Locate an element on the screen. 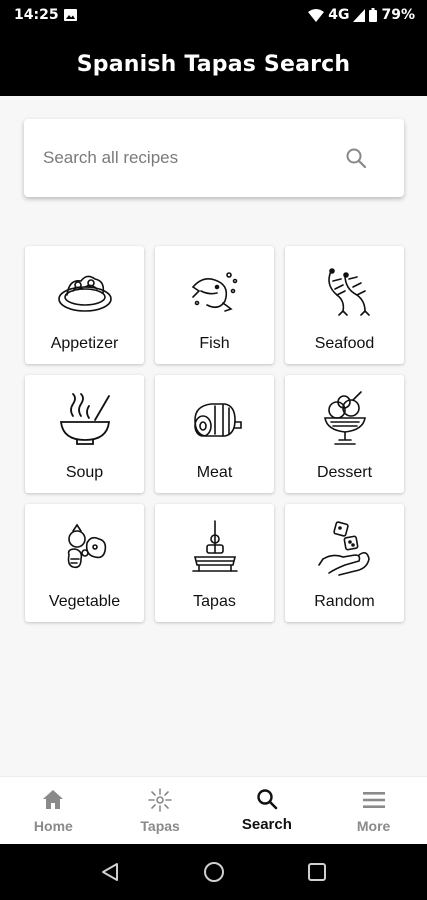 The width and height of the screenshot is (427, 900). home-circle-icon is located at coordinates (214, 872).